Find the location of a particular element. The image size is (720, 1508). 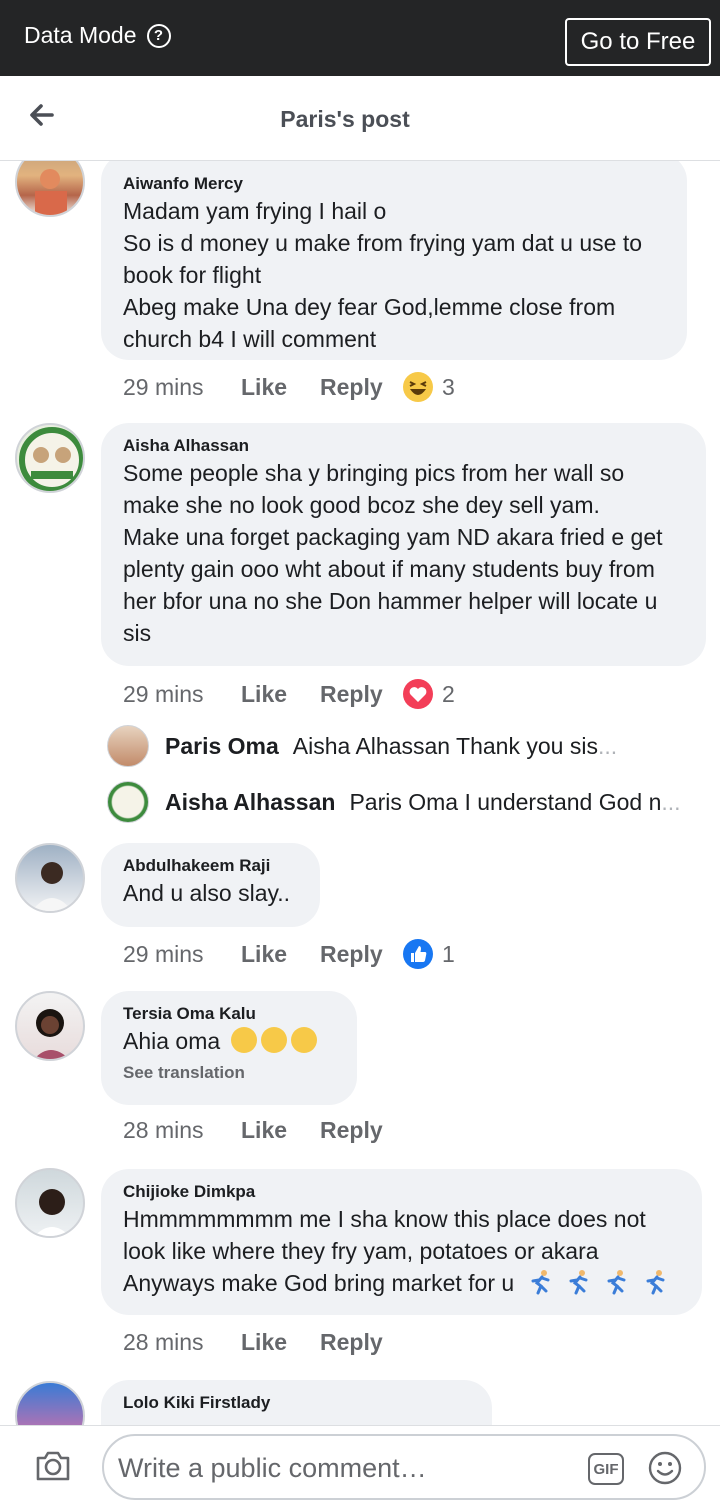

comment-text: Ahia oma is located at coordinates (229, 1041).